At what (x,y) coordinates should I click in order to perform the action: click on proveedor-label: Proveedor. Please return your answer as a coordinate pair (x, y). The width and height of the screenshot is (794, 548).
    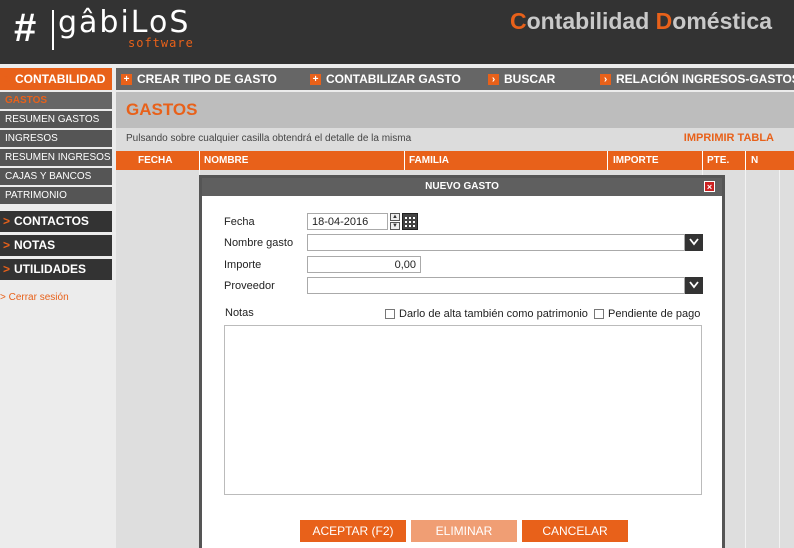
    Looking at the image, I should click on (249, 286).